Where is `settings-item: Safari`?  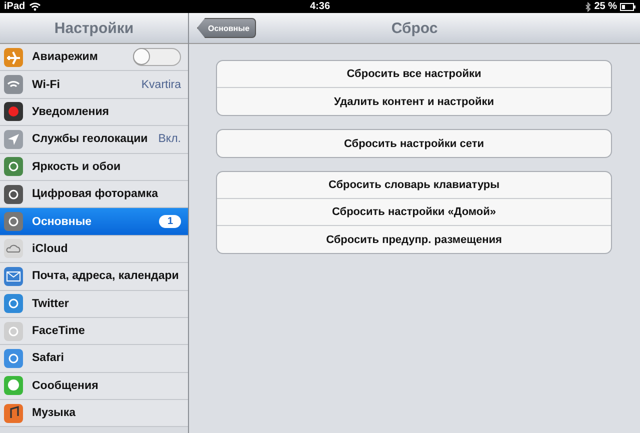
settings-item: Safari is located at coordinates (94, 359).